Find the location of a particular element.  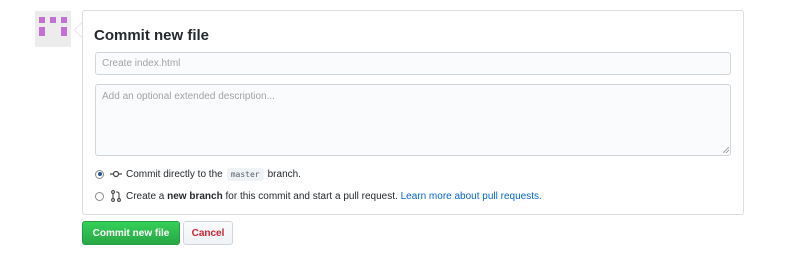

git-pull-request-icon is located at coordinates (116, 196).